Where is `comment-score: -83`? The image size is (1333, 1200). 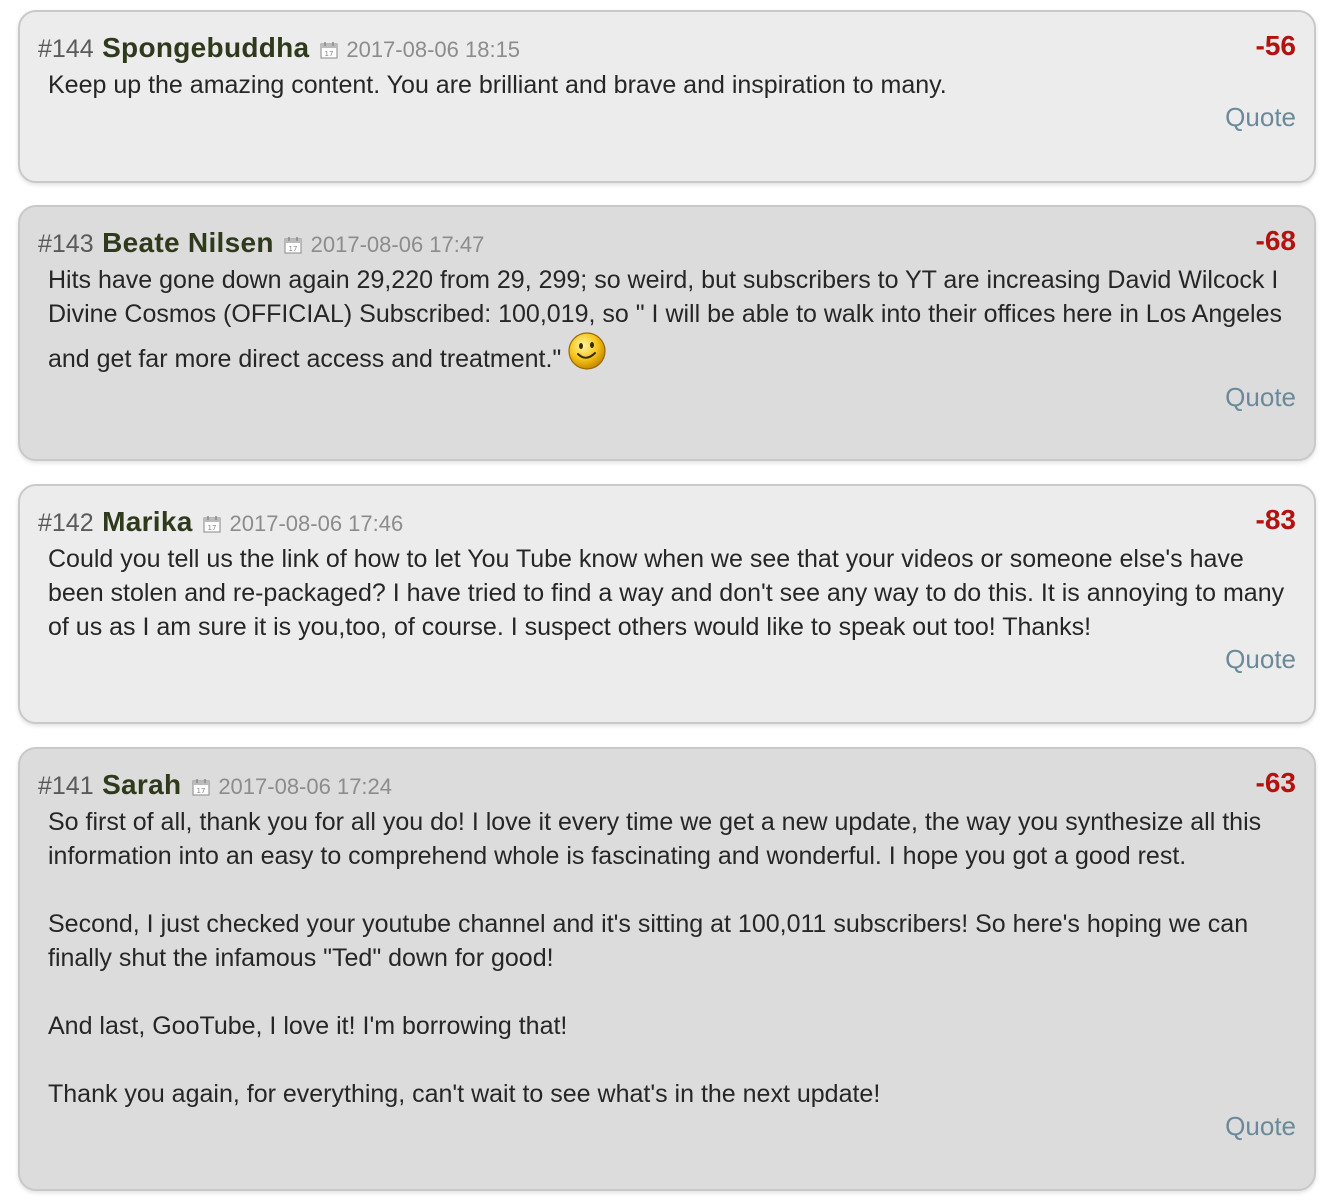 comment-score: -83 is located at coordinates (1275, 519).